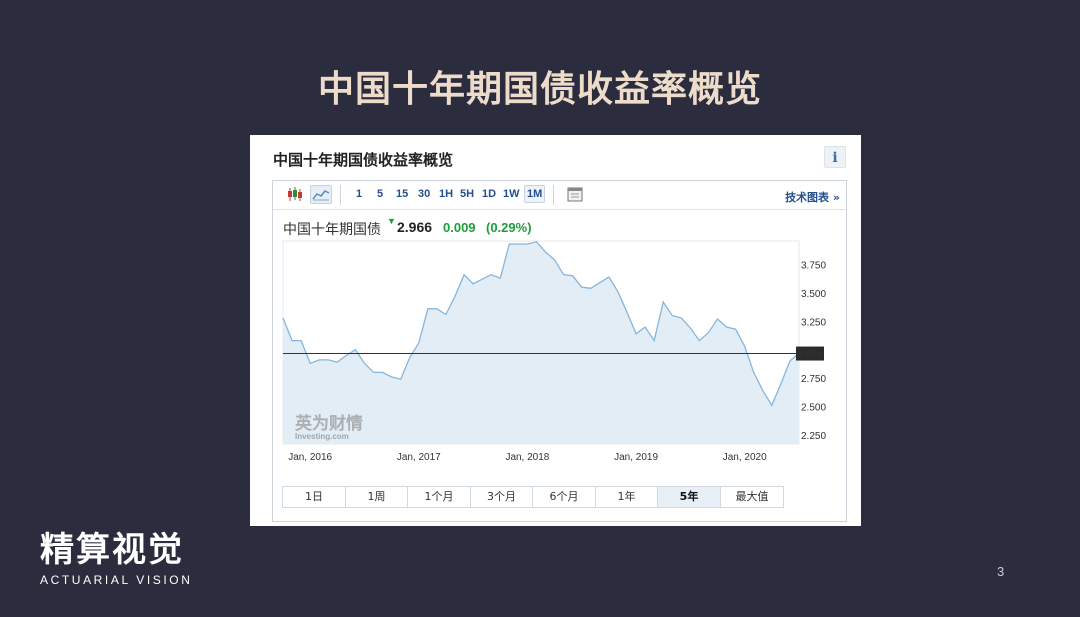 The height and width of the screenshot is (617, 1080). What do you see at coordinates (329, 423) in the screenshot?
I see `watermark-cn: 英为财情` at bounding box center [329, 423].